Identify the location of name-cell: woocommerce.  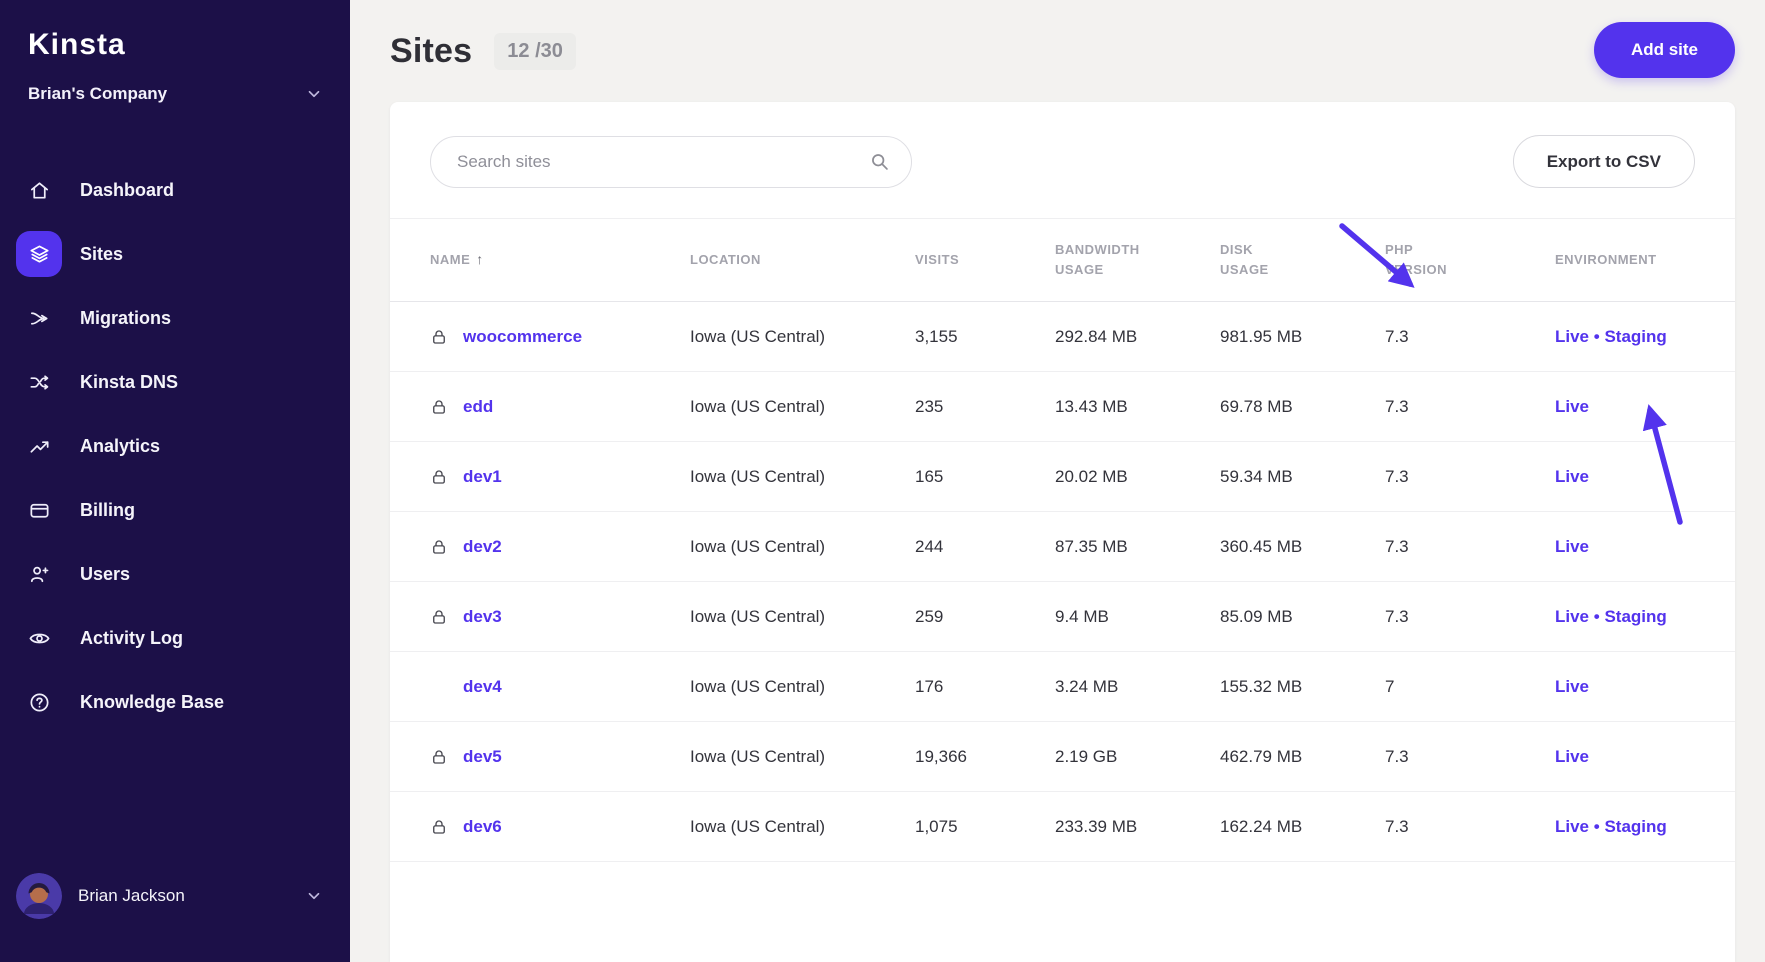
(560, 337).